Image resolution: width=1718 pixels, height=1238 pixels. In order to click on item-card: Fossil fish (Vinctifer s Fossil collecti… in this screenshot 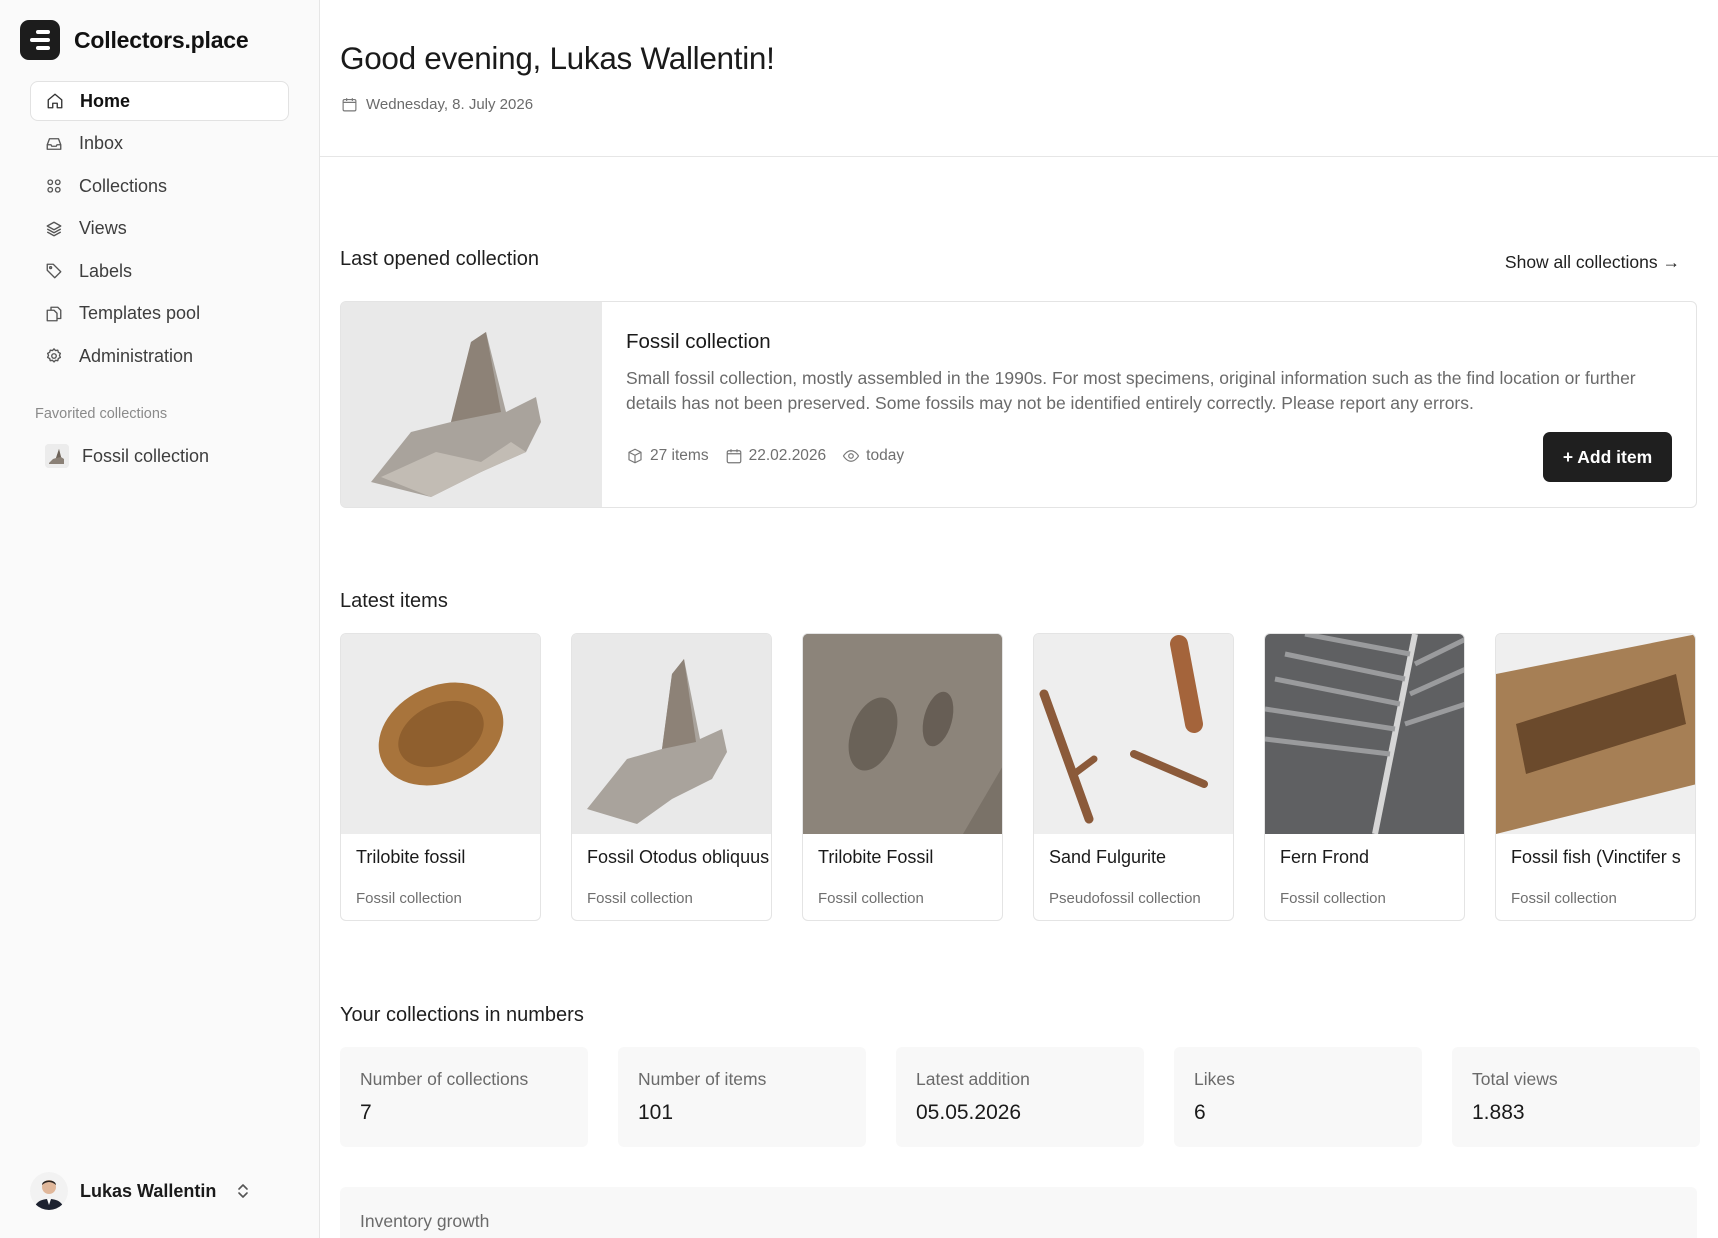, I will do `click(1595, 777)`.